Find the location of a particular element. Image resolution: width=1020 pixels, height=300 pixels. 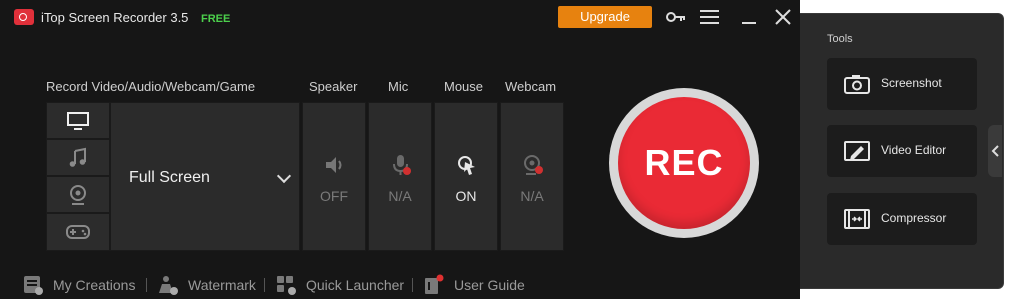

source-webcam is located at coordinates (78, 194).